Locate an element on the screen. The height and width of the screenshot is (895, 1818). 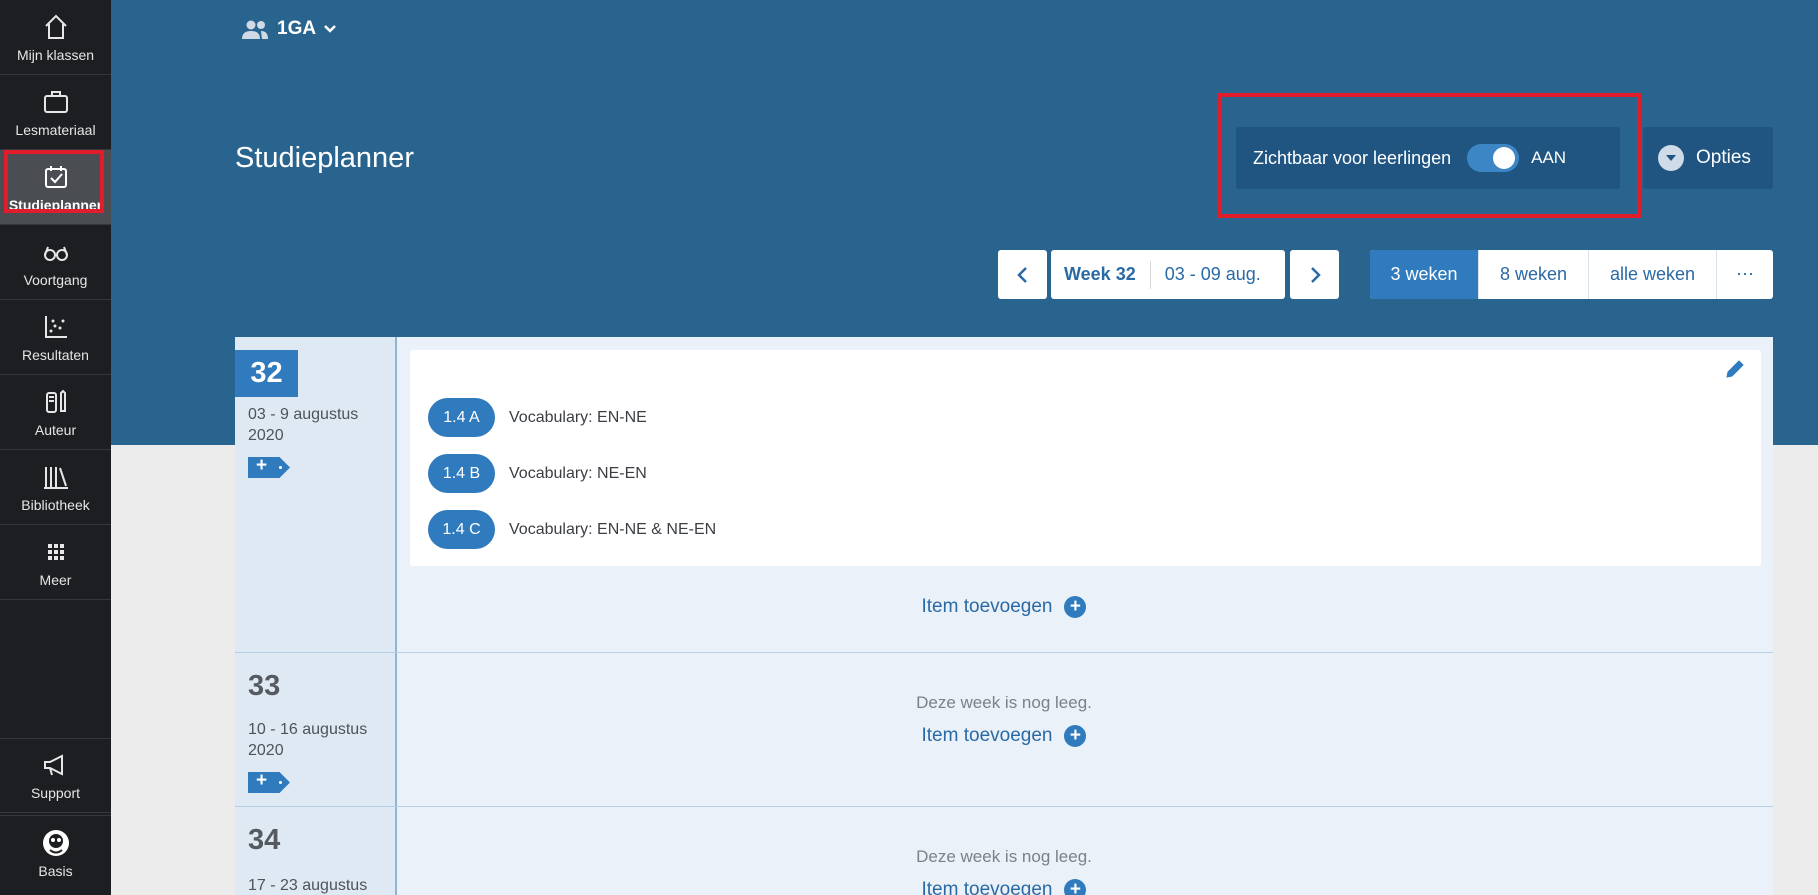
edit-pencil-icon is located at coordinates (1735, 369).